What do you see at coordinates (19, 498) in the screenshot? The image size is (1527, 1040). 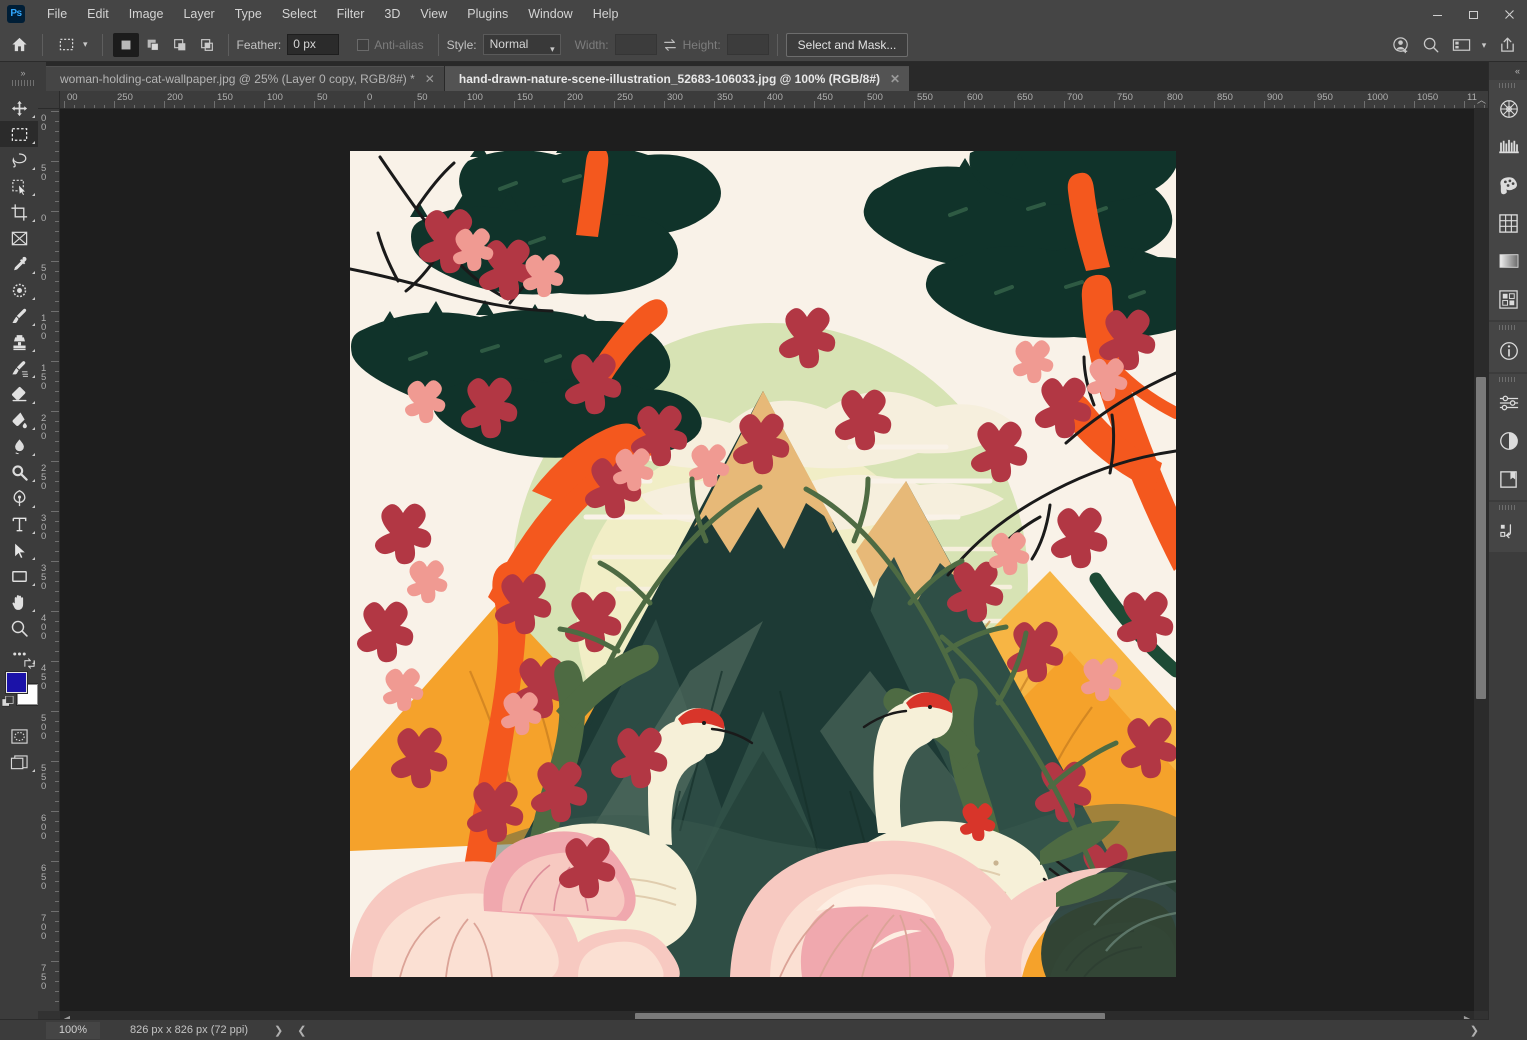 I see `pen-tool` at bounding box center [19, 498].